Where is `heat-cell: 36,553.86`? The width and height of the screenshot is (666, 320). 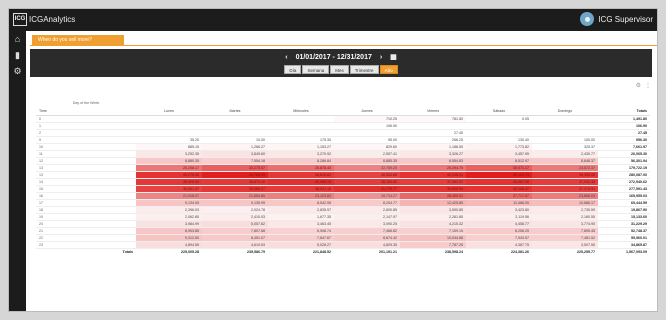
heat-cell: 36,553.86 is located at coordinates (367, 175).